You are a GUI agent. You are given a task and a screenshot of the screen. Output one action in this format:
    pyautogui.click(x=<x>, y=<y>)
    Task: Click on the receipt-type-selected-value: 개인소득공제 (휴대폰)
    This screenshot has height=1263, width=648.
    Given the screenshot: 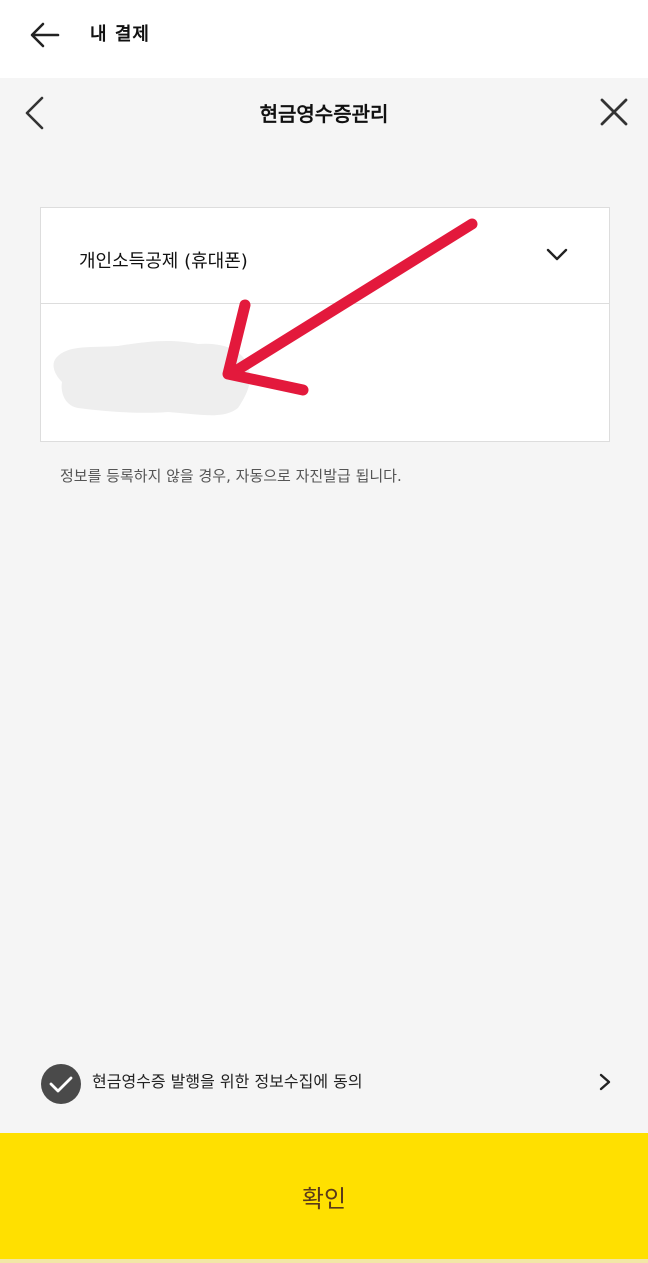 What is the action you would take?
    pyautogui.click(x=163, y=261)
    